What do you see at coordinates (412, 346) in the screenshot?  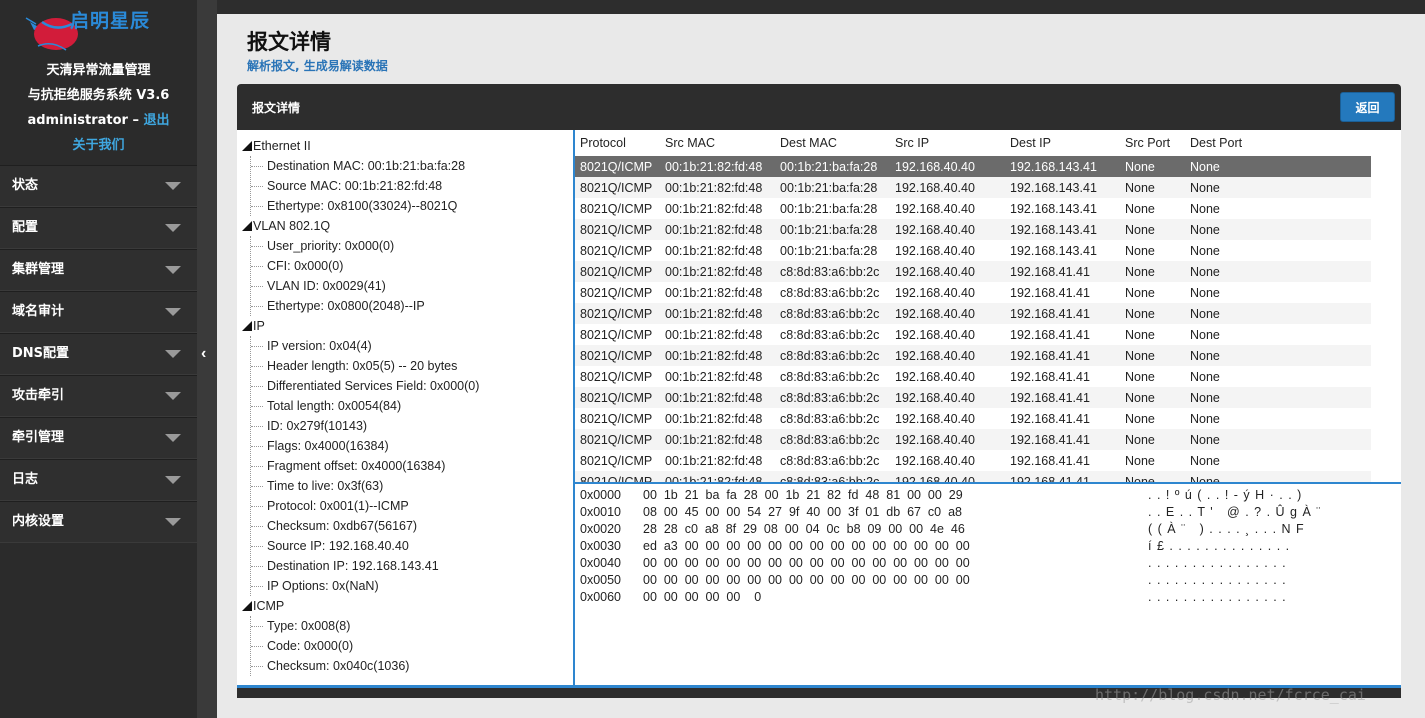 I see `tree-field: IP version: 0x04(4)` at bounding box center [412, 346].